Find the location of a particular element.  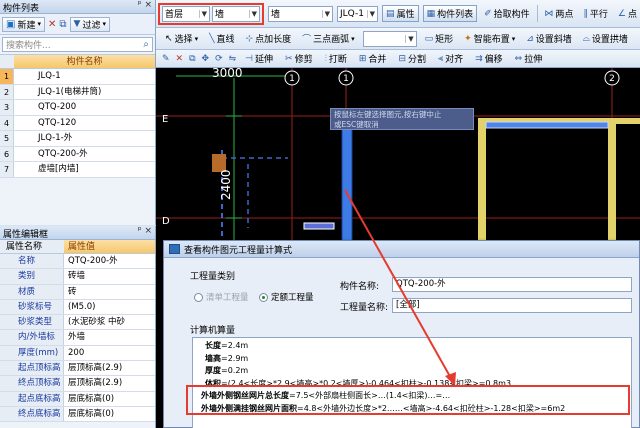

property-row: 砂浆类型 (水泥砂浆 中砂 is located at coordinates (77, 323).